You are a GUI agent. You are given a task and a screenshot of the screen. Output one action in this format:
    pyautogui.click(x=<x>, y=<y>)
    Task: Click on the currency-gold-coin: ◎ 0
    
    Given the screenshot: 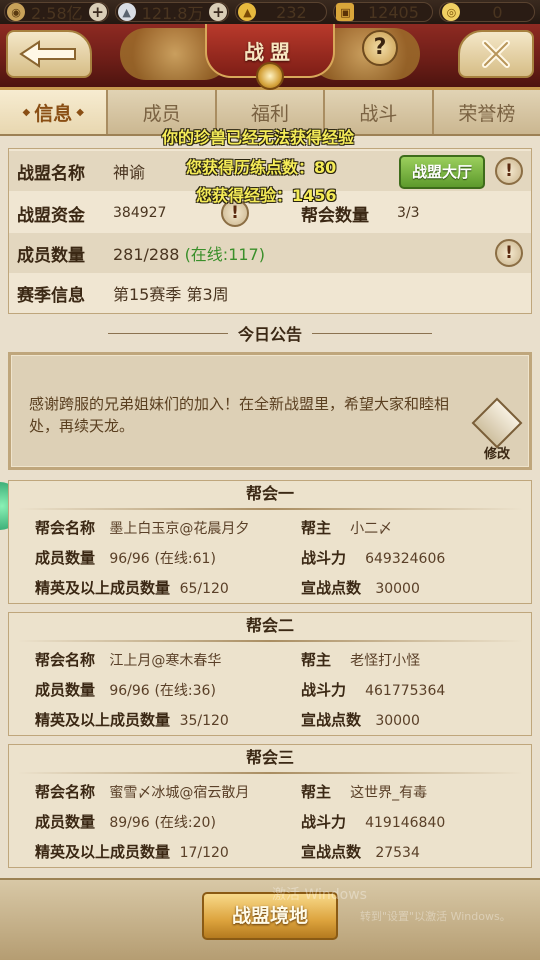 What is the action you would take?
    pyautogui.click(x=487, y=12)
    